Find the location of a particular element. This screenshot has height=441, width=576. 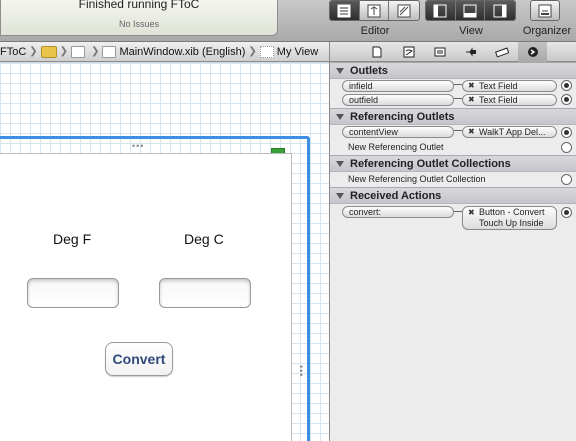

outlets-section-header: Outlets is located at coordinates (453, 70).